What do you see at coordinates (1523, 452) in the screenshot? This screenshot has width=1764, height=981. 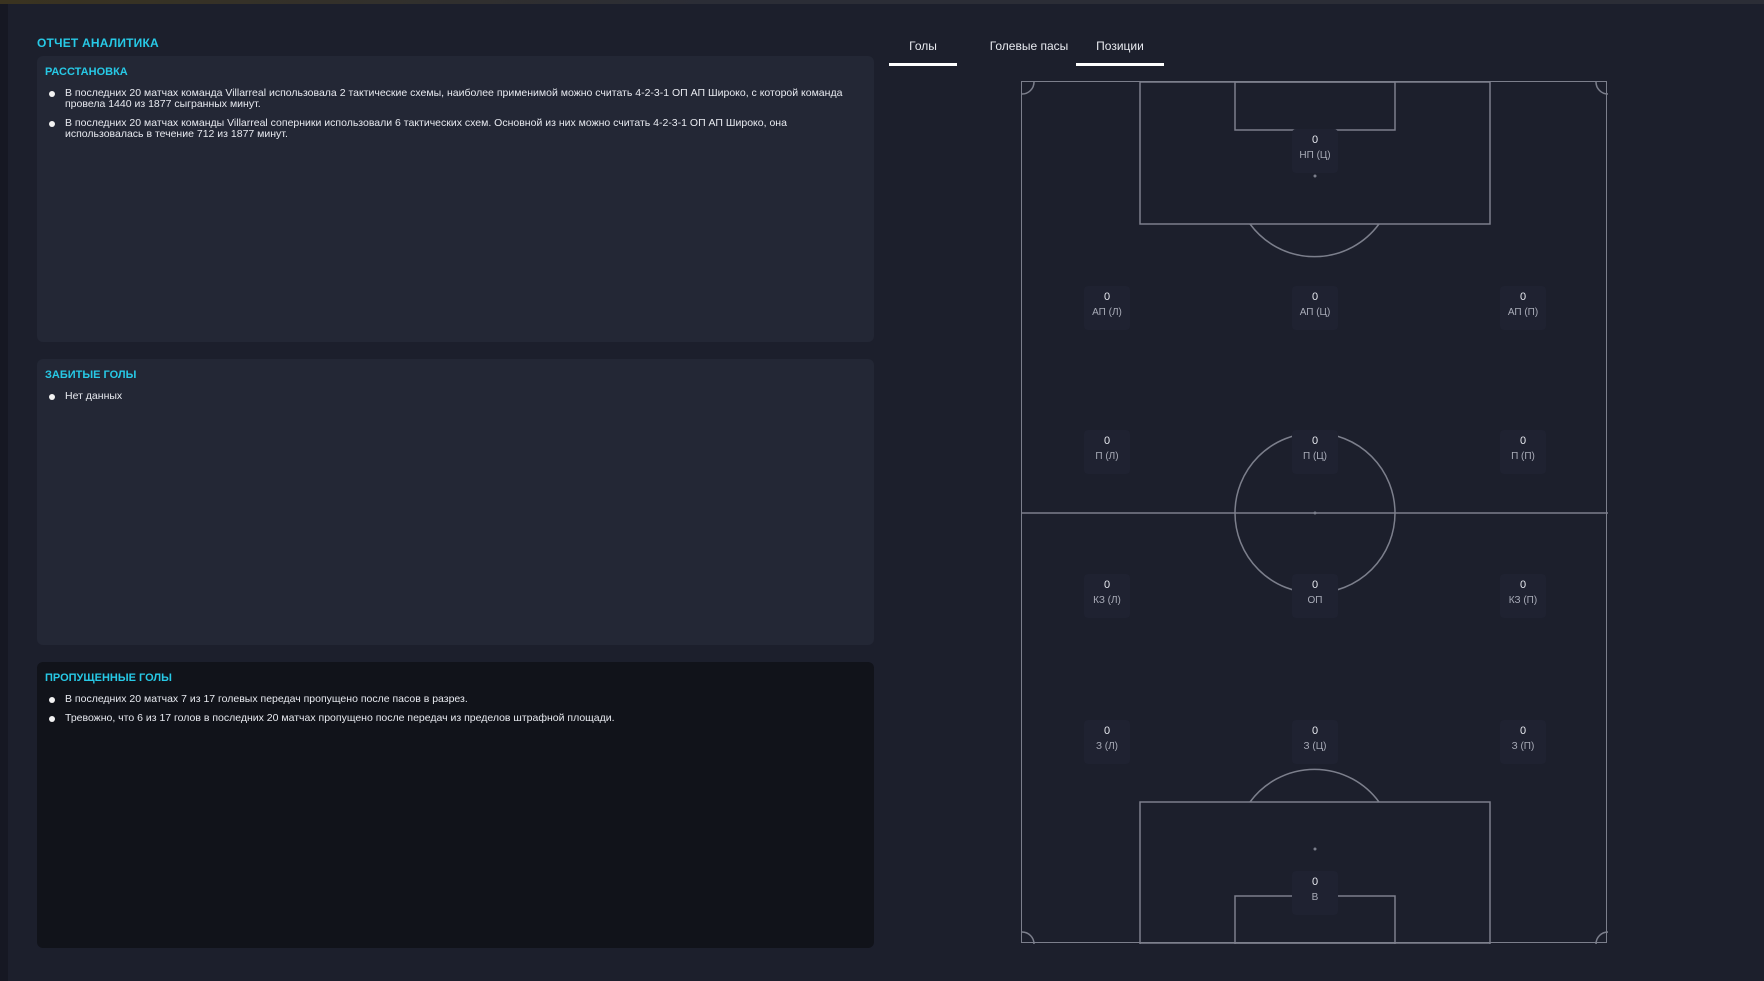 I see `position-m-r: 0 П (П)` at bounding box center [1523, 452].